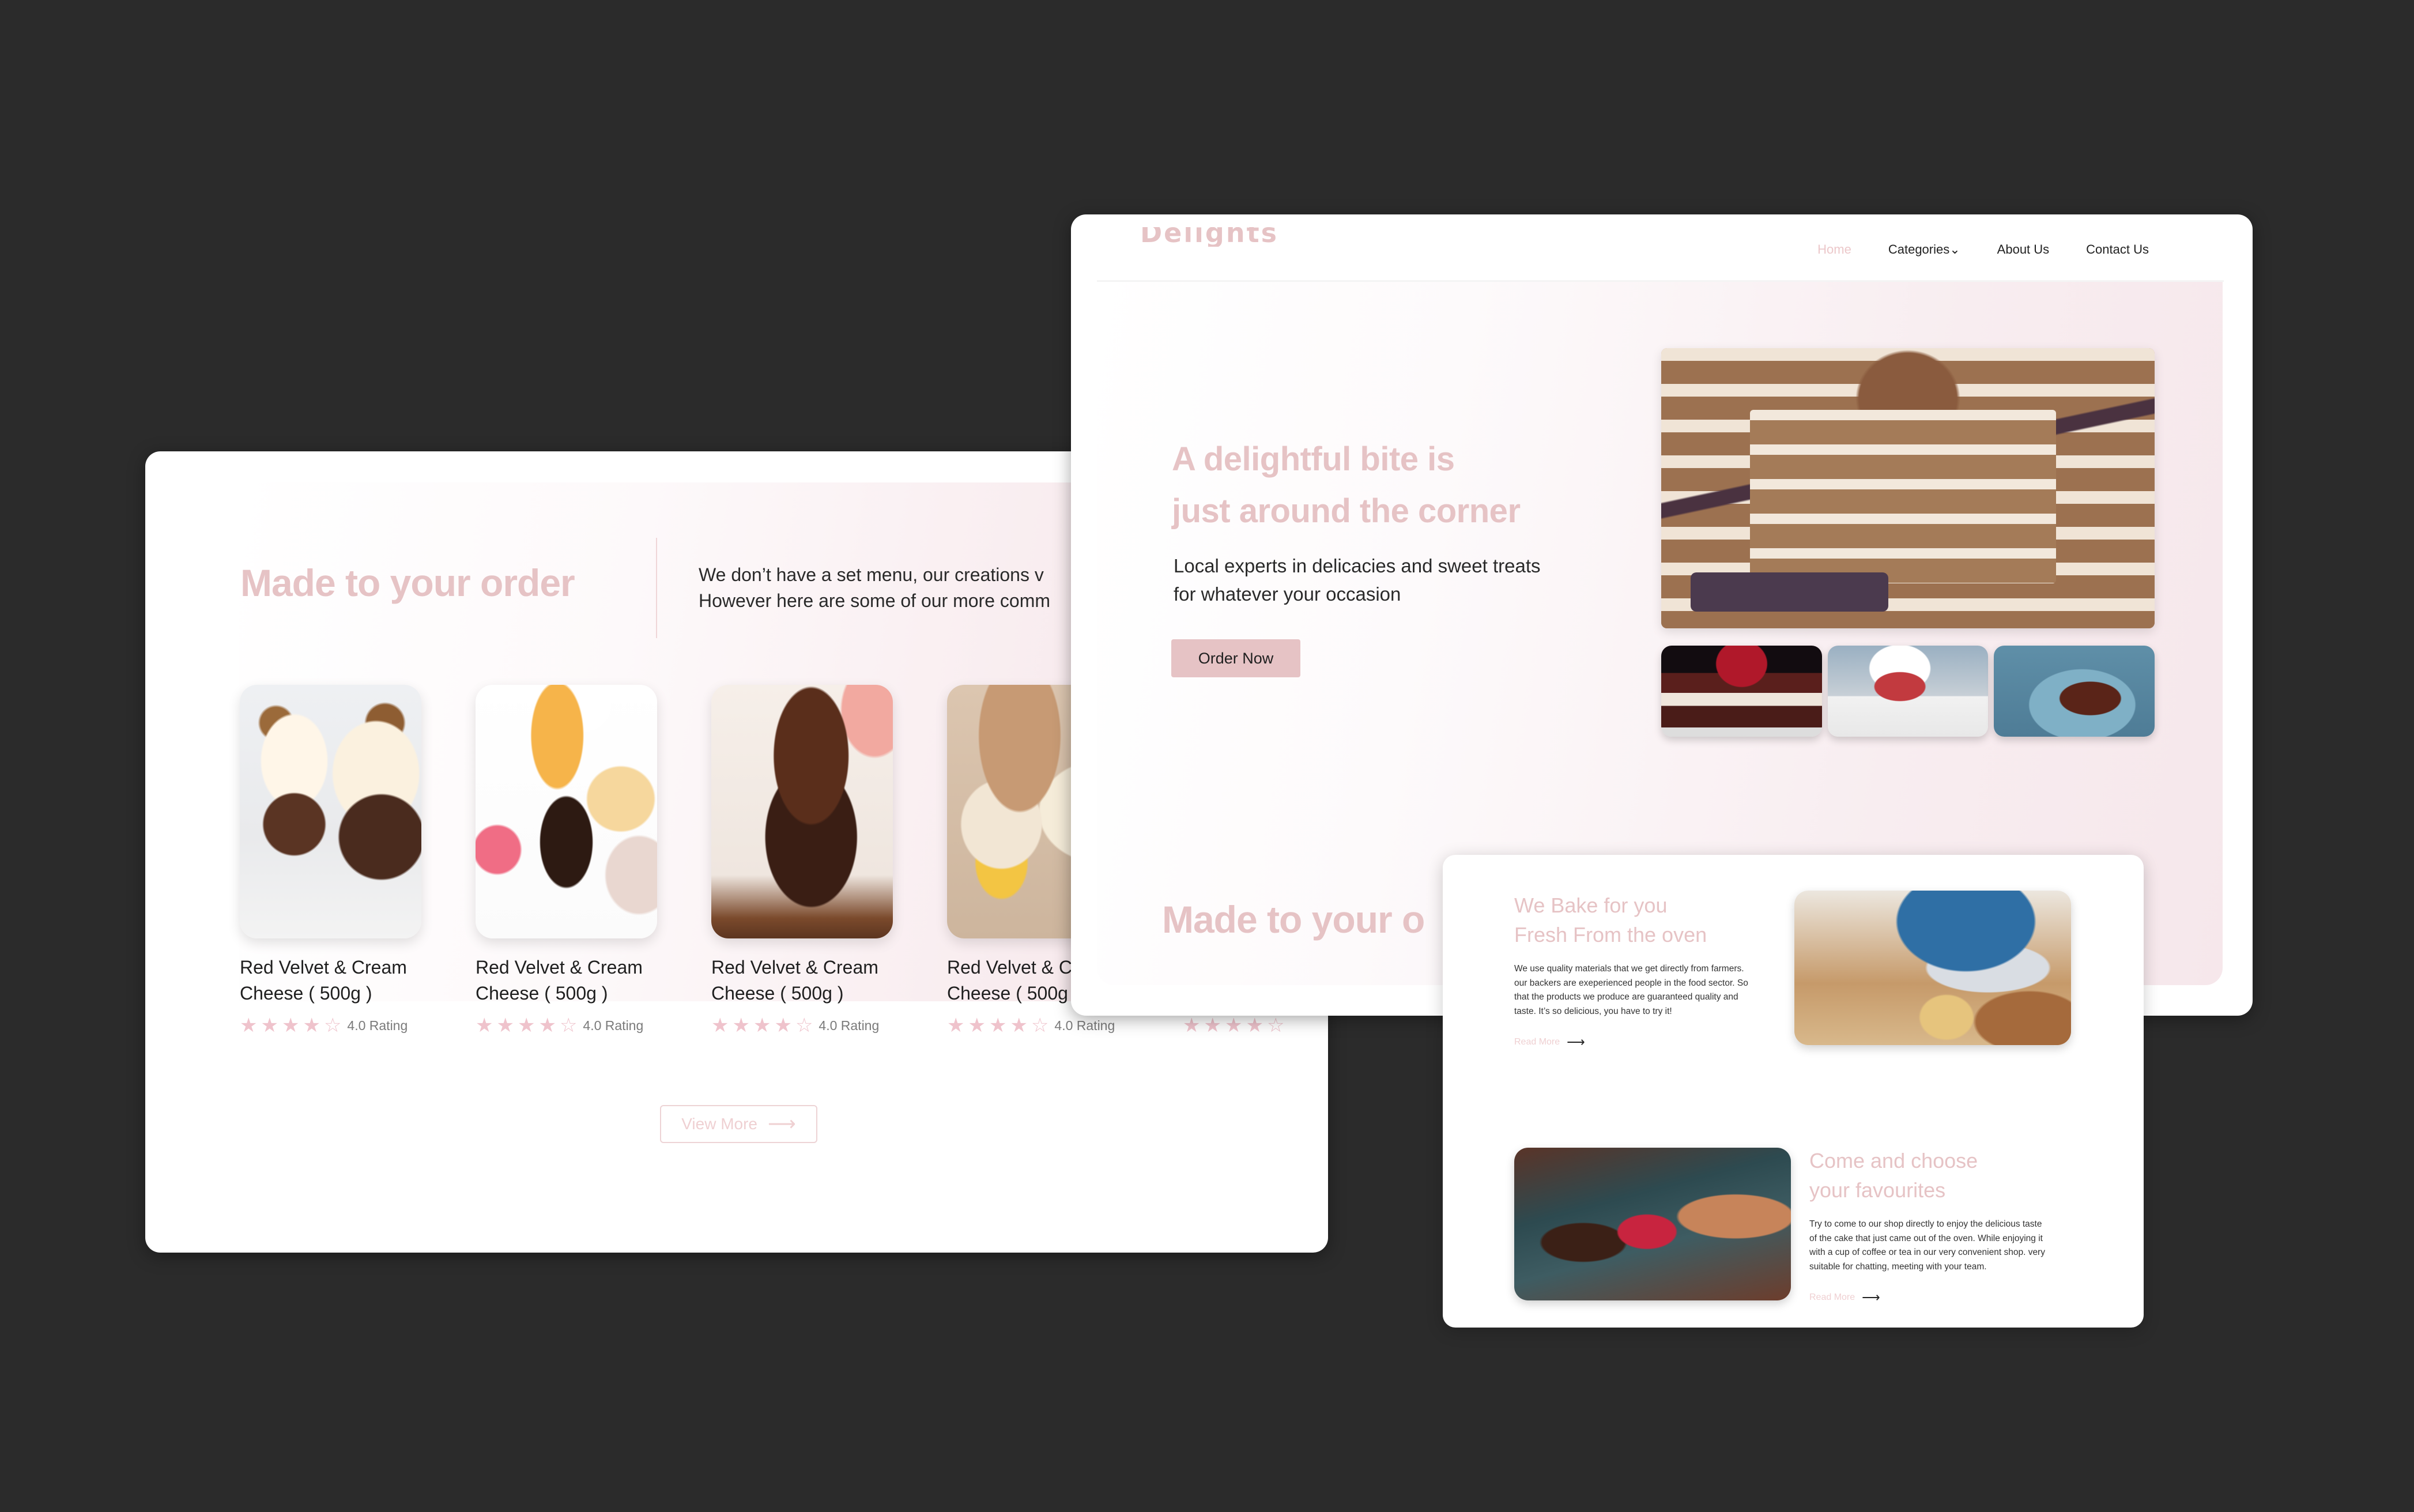 This screenshot has height=1512, width=2414. What do you see at coordinates (1652, 1224) in the screenshot?
I see `pastry-display-image` at bounding box center [1652, 1224].